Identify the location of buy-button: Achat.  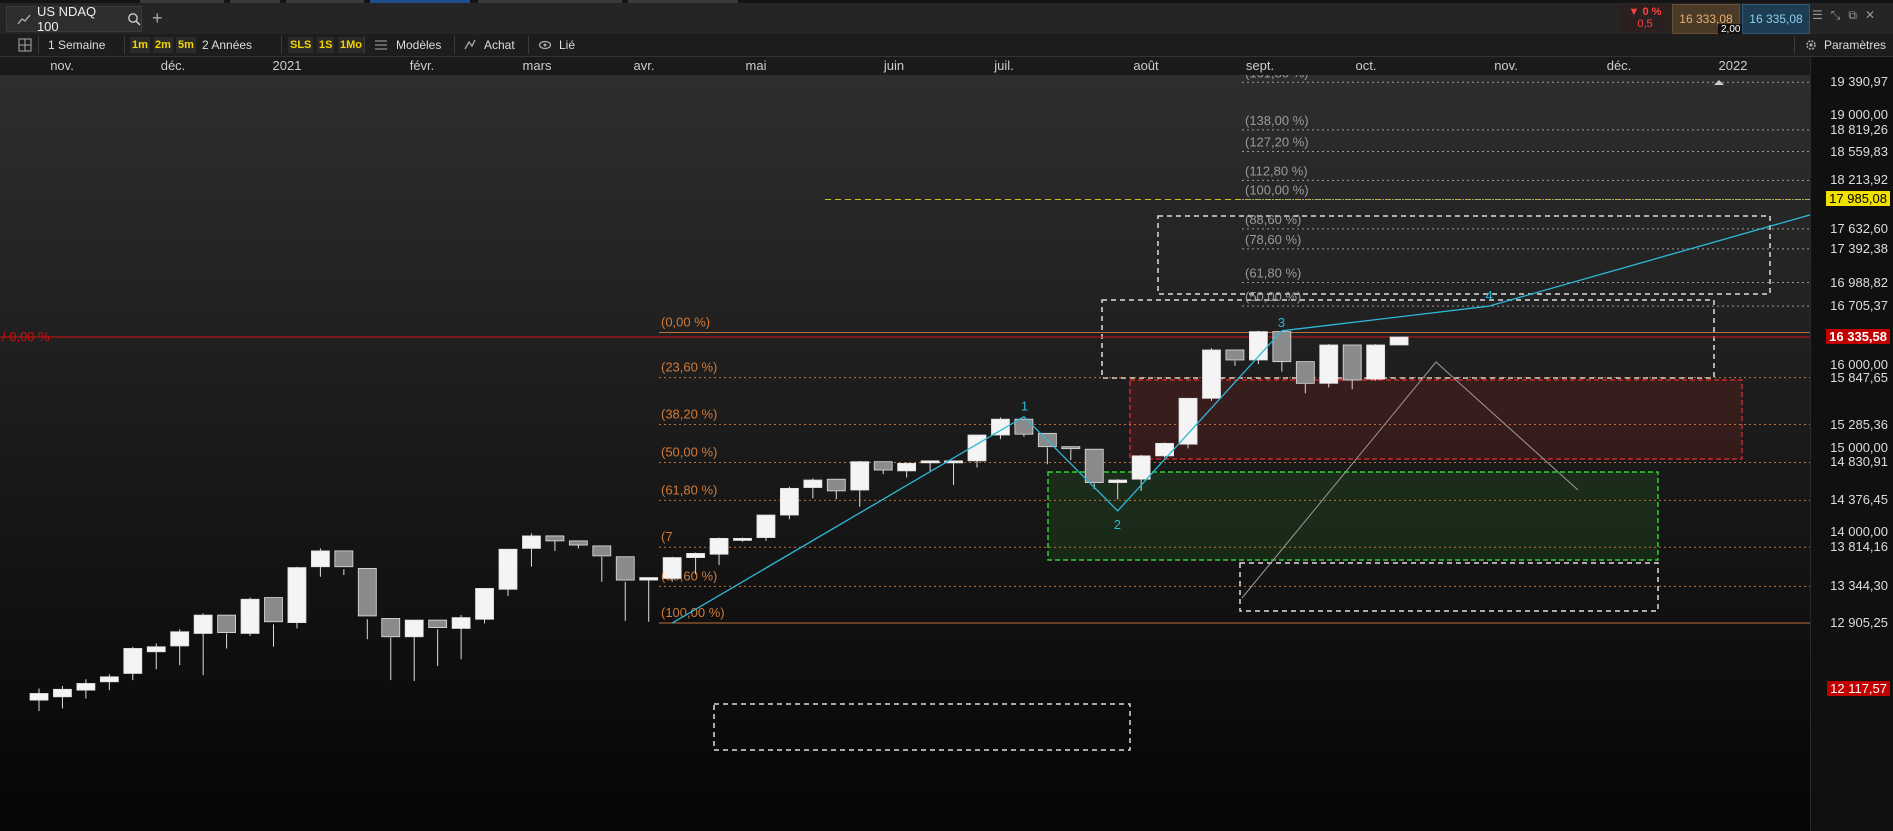
(499, 45).